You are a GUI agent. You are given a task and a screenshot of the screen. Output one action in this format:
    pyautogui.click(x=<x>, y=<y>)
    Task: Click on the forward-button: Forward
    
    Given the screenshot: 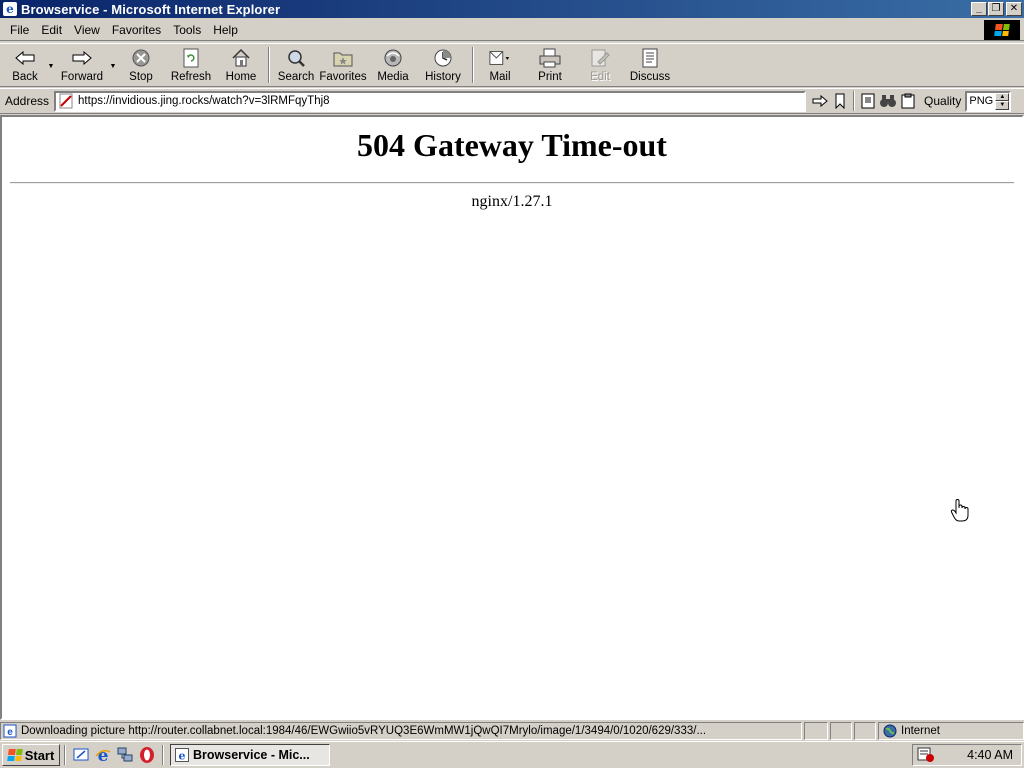 What is the action you would take?
    pyautogui.click(x=82, y=65)
    